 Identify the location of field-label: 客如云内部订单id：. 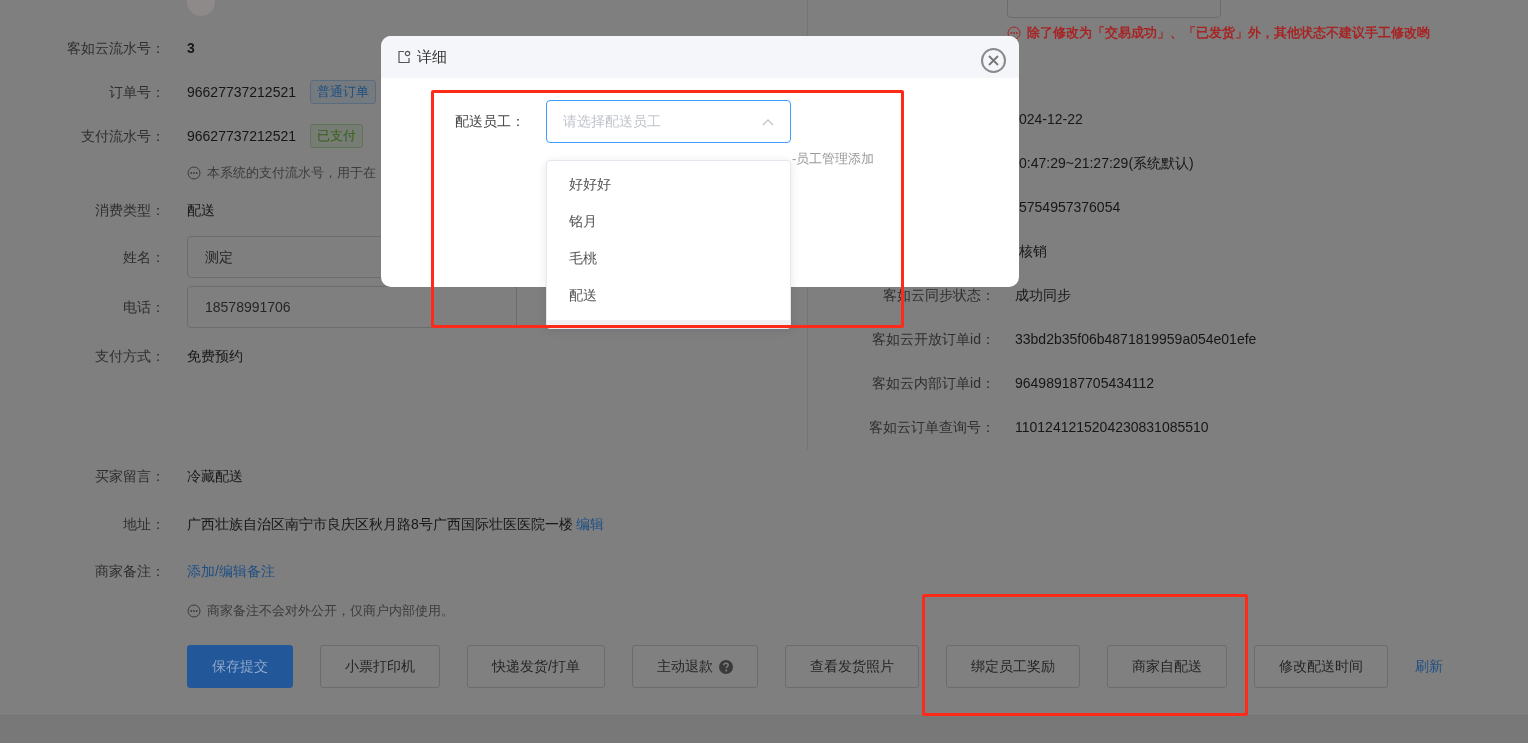
(933, 383).